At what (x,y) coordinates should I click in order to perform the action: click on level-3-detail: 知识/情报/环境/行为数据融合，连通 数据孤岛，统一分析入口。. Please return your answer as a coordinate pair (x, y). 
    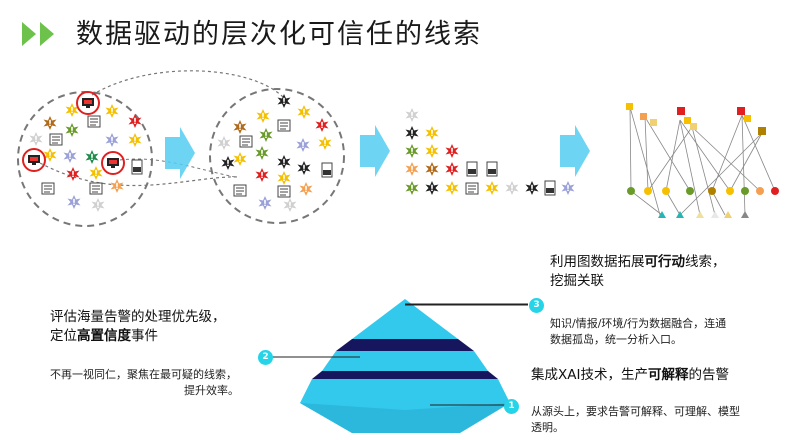
    Looking at the image, I should click on (638, 331).